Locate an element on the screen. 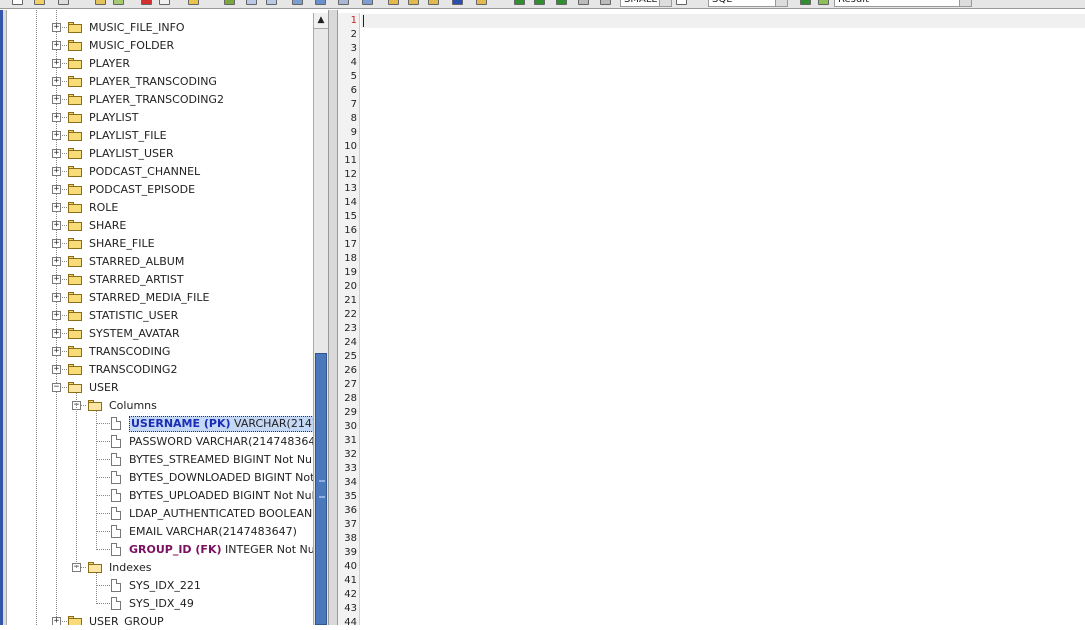  scroll-grip-icon is located at coordinates (322, 489).